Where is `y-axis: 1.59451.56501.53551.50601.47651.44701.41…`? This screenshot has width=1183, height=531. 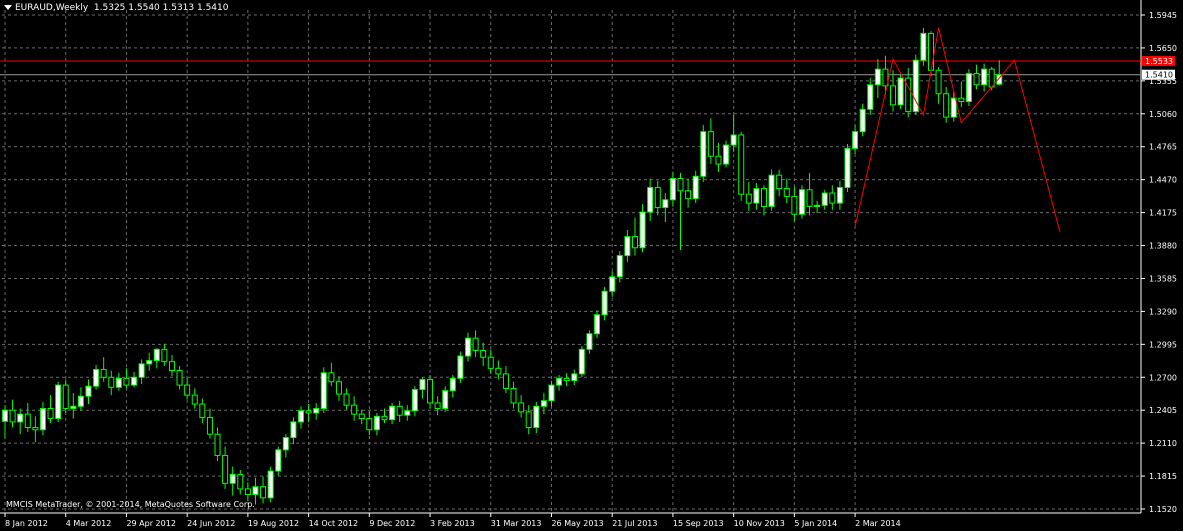 y-axis: 1.59451.56501.53551.50601.47651.44701.41… is located at coordinates (1159, 262).